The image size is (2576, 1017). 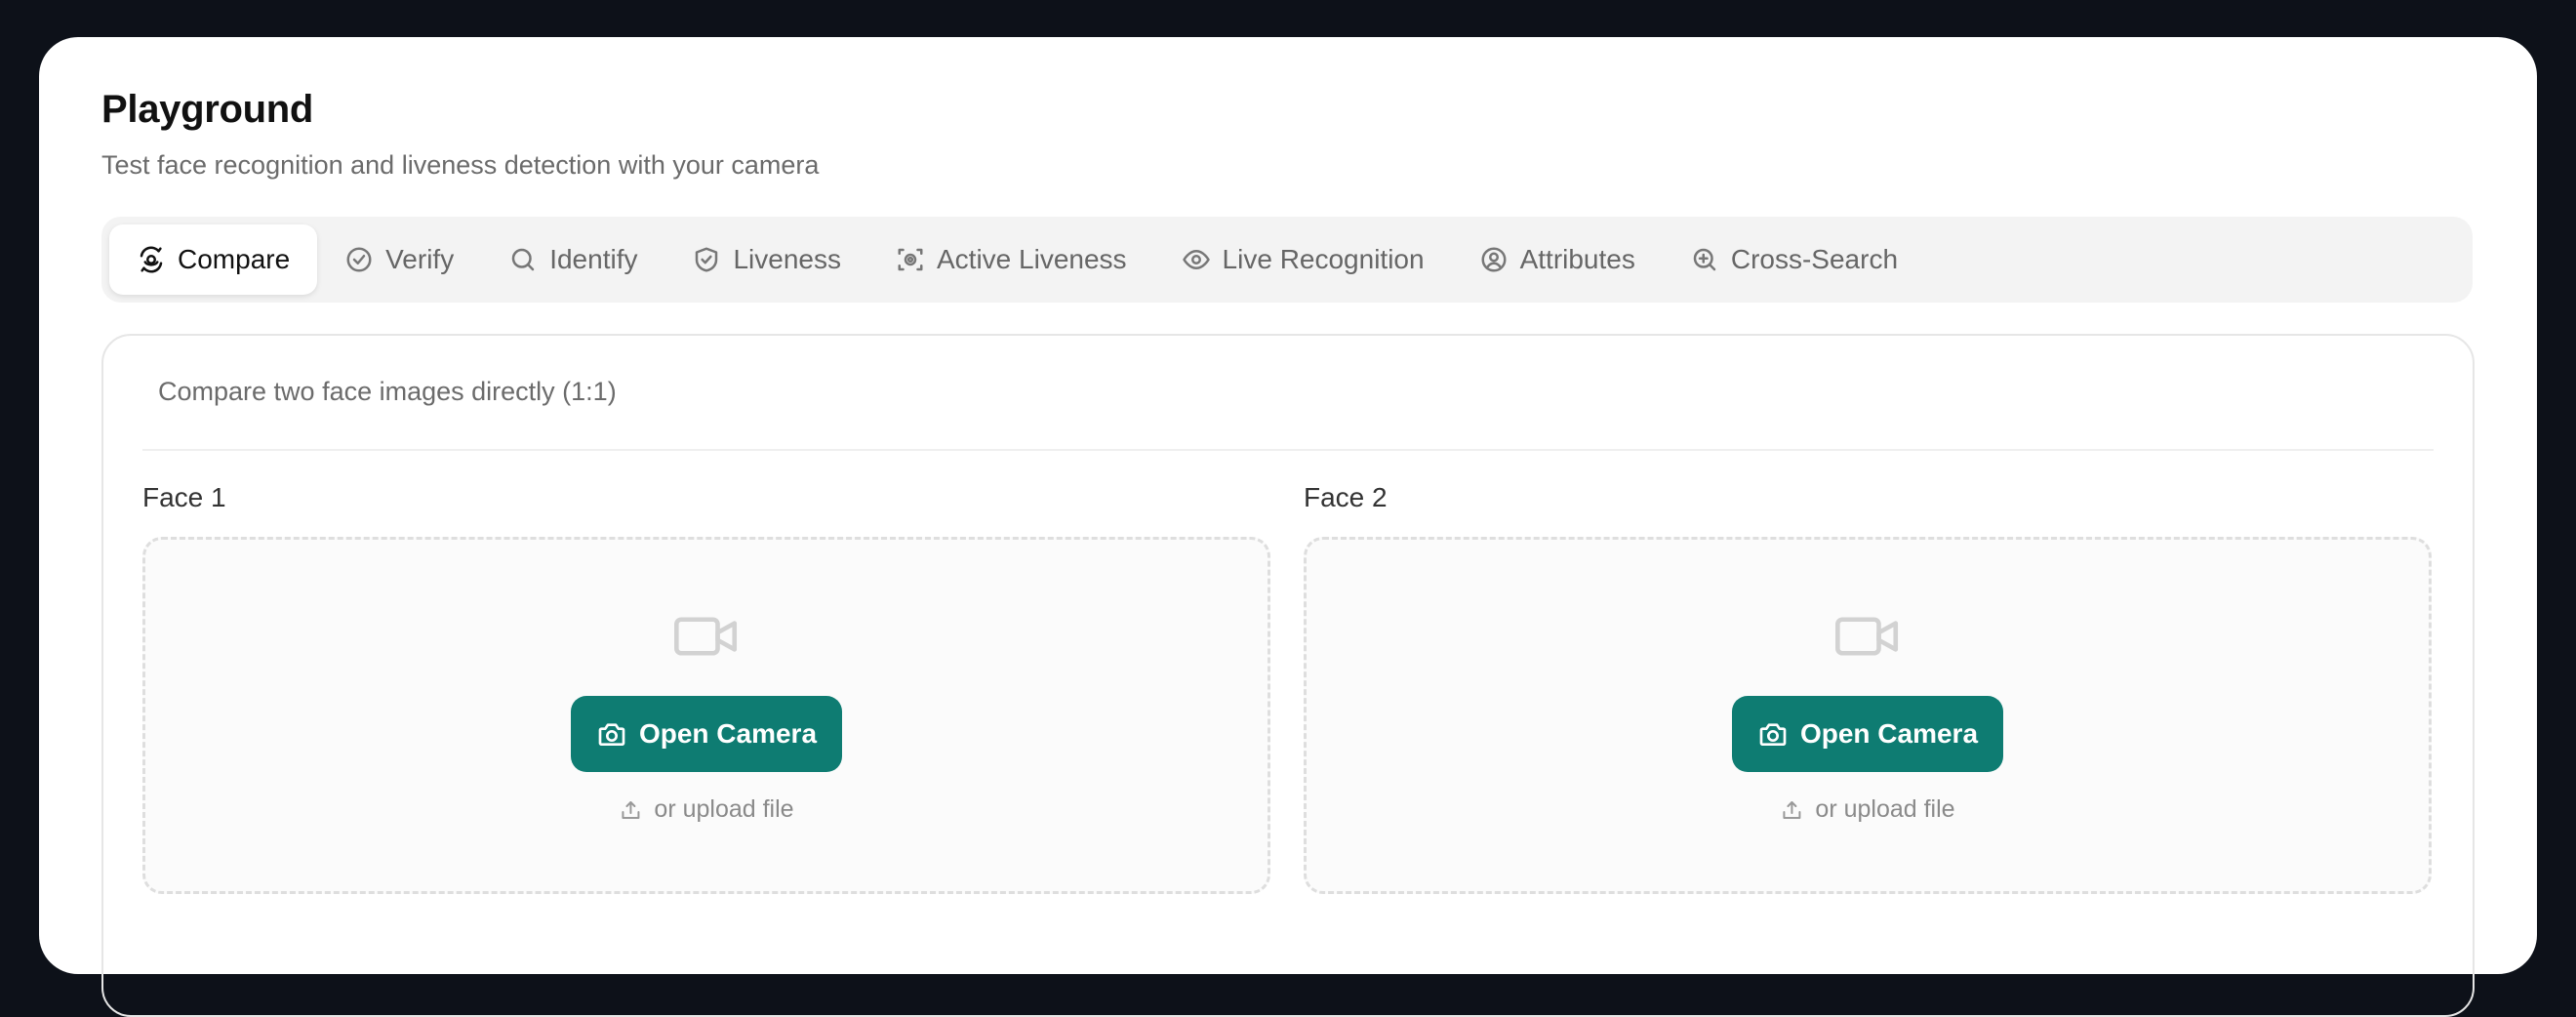 I want to click on tab-cross-search: Cross-Search, so click(x=1794, y=259).